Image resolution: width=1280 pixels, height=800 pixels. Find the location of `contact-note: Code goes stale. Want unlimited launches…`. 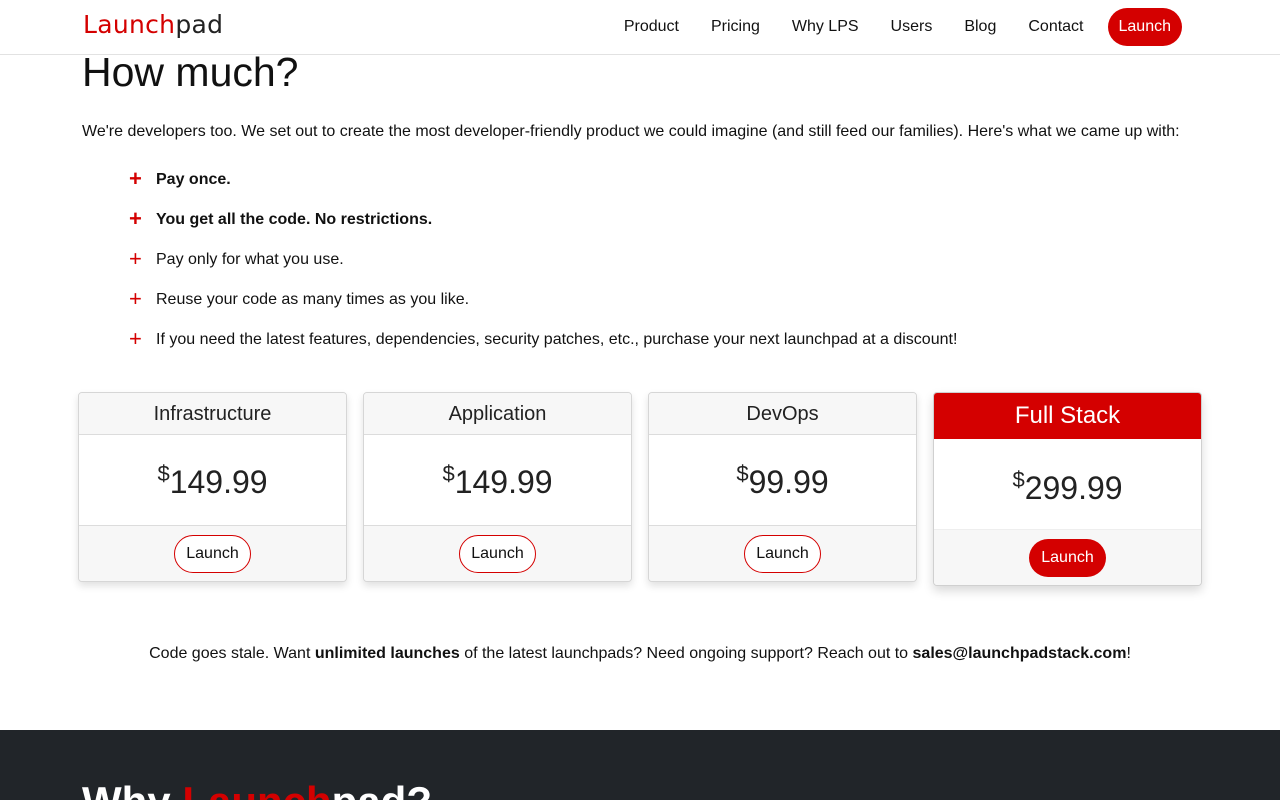

contact-note: Code goes stale. Want unlimited launches… is located at coordinates (640, 654).